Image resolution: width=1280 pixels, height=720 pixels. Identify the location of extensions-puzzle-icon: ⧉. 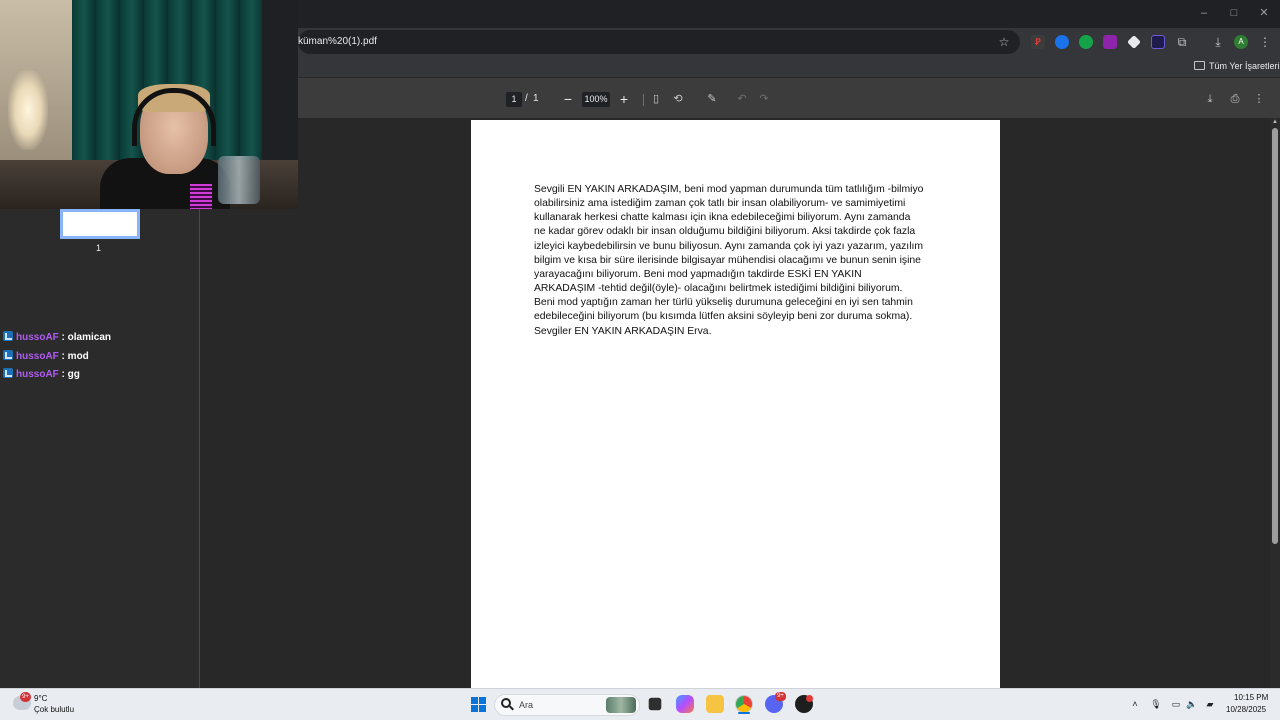
(1182, 42).